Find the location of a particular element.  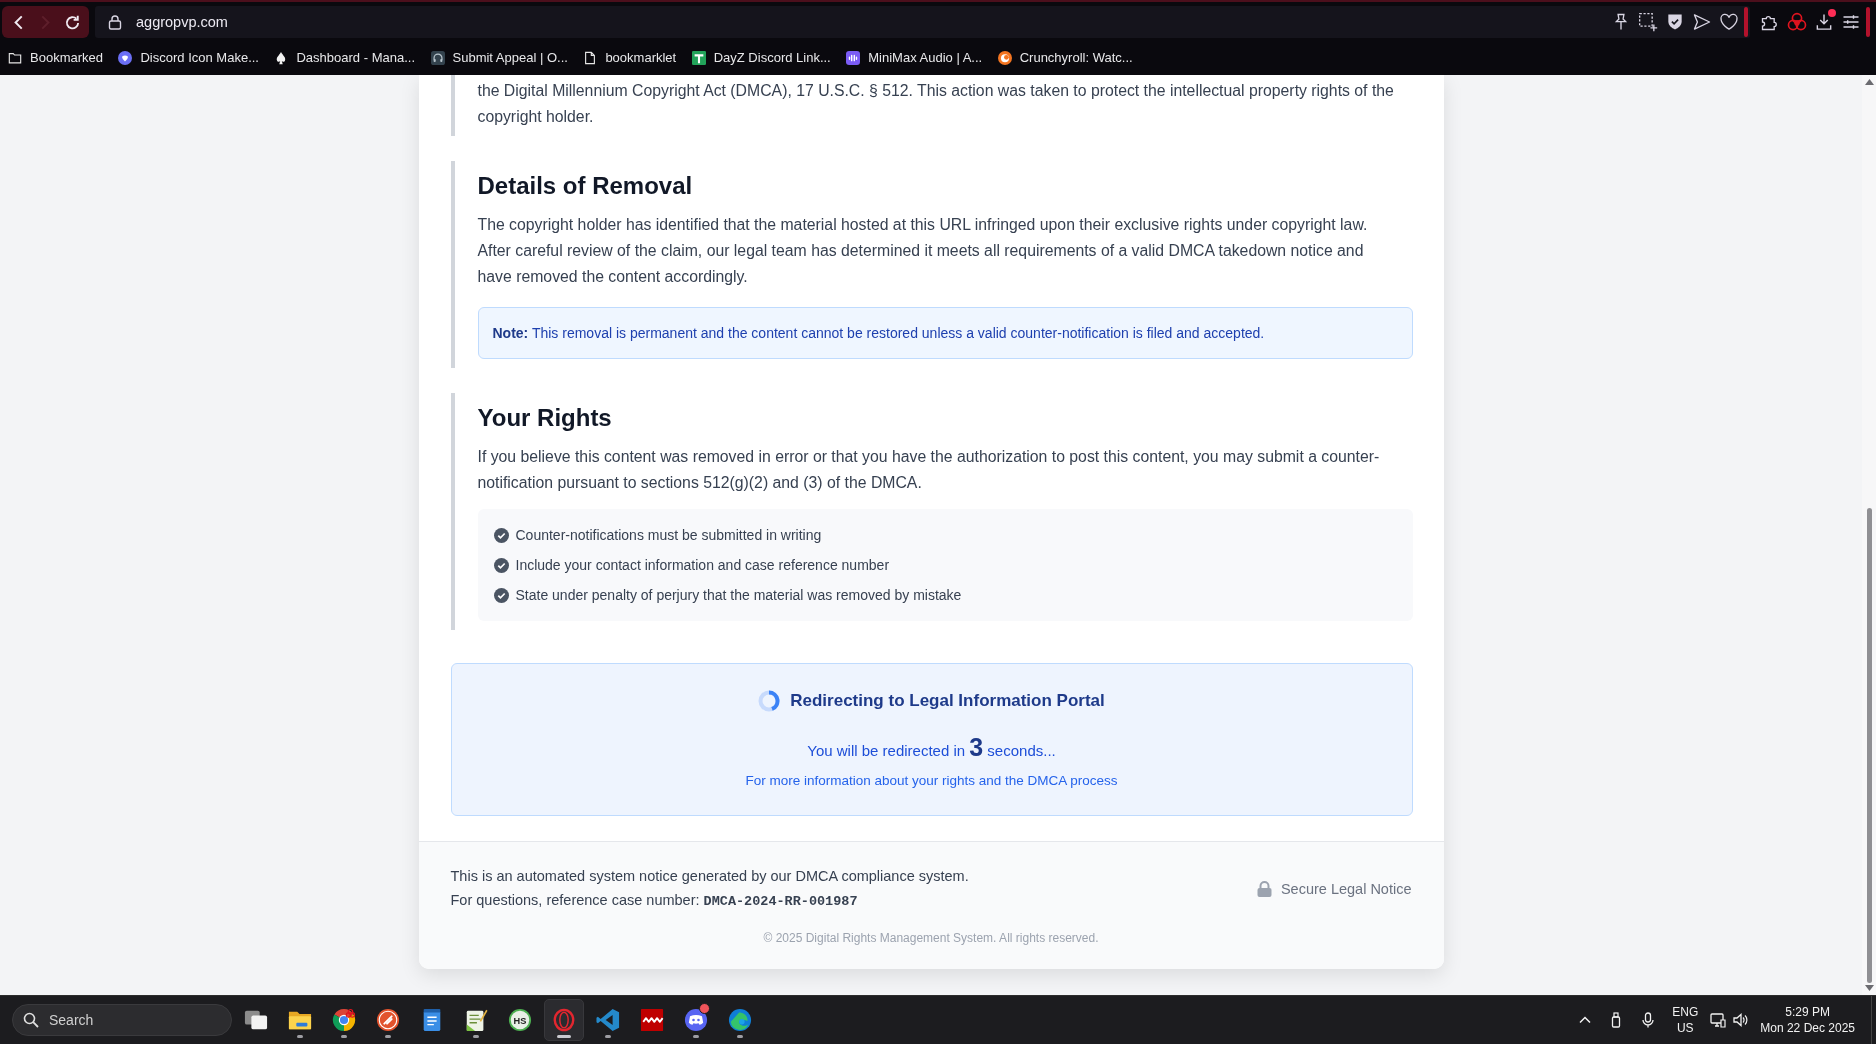

case-reference: For questions, reference case number: DMCA-2024-RR-001987 is located at coordinates (654, 901).